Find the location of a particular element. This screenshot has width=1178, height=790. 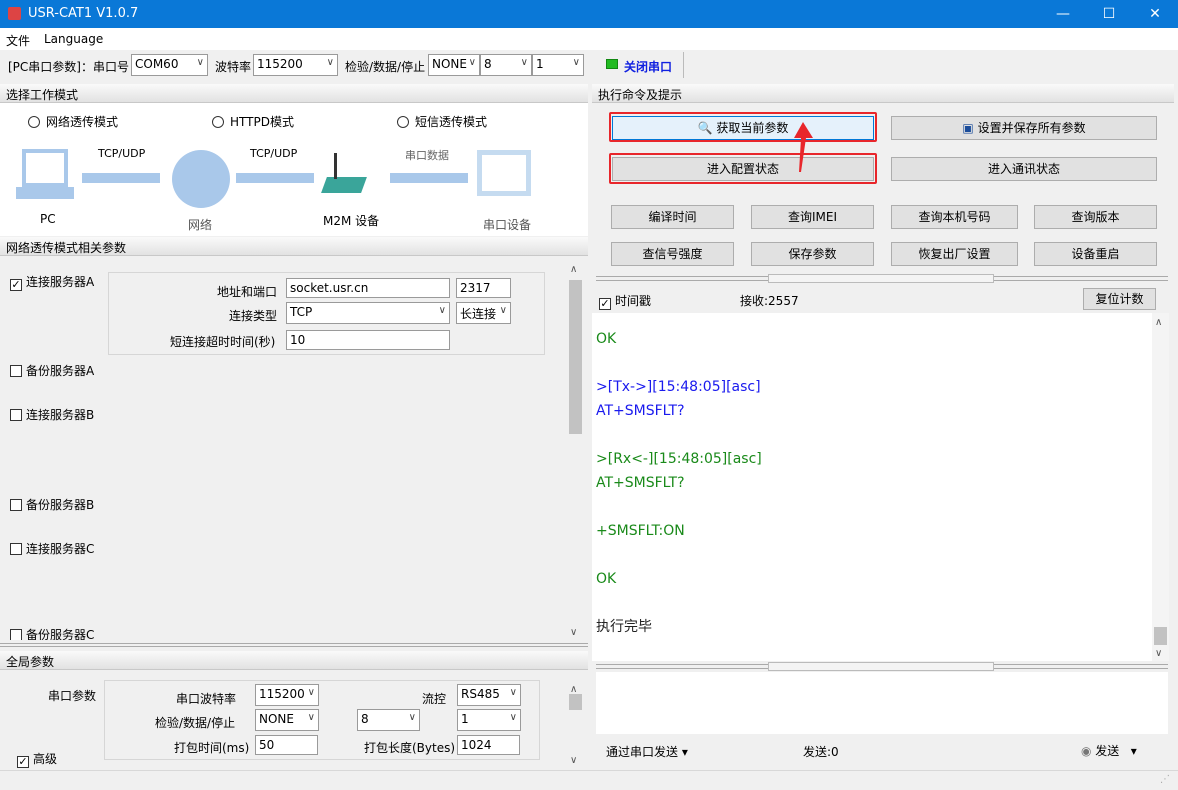

global-baud-select: 115200 ∨ is located at coordinates (287, 695).